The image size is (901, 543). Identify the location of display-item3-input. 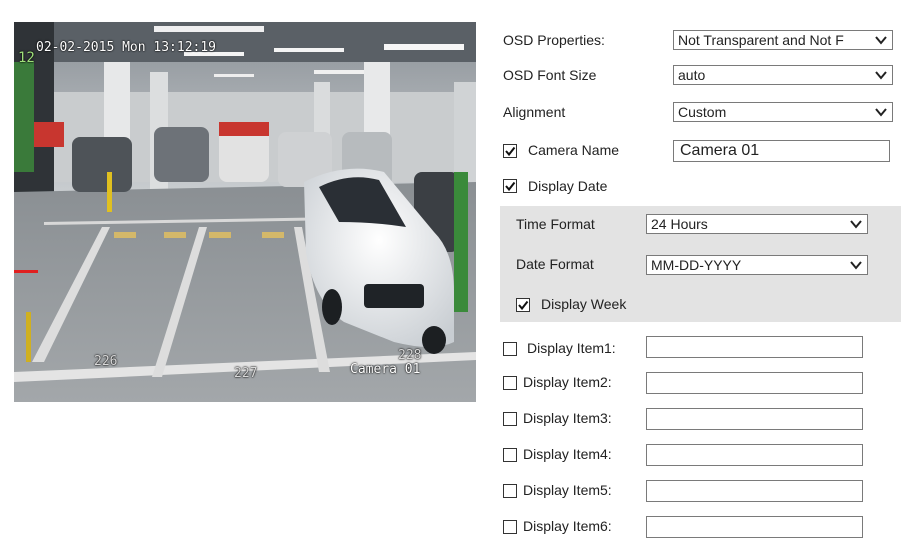
(754, 419).